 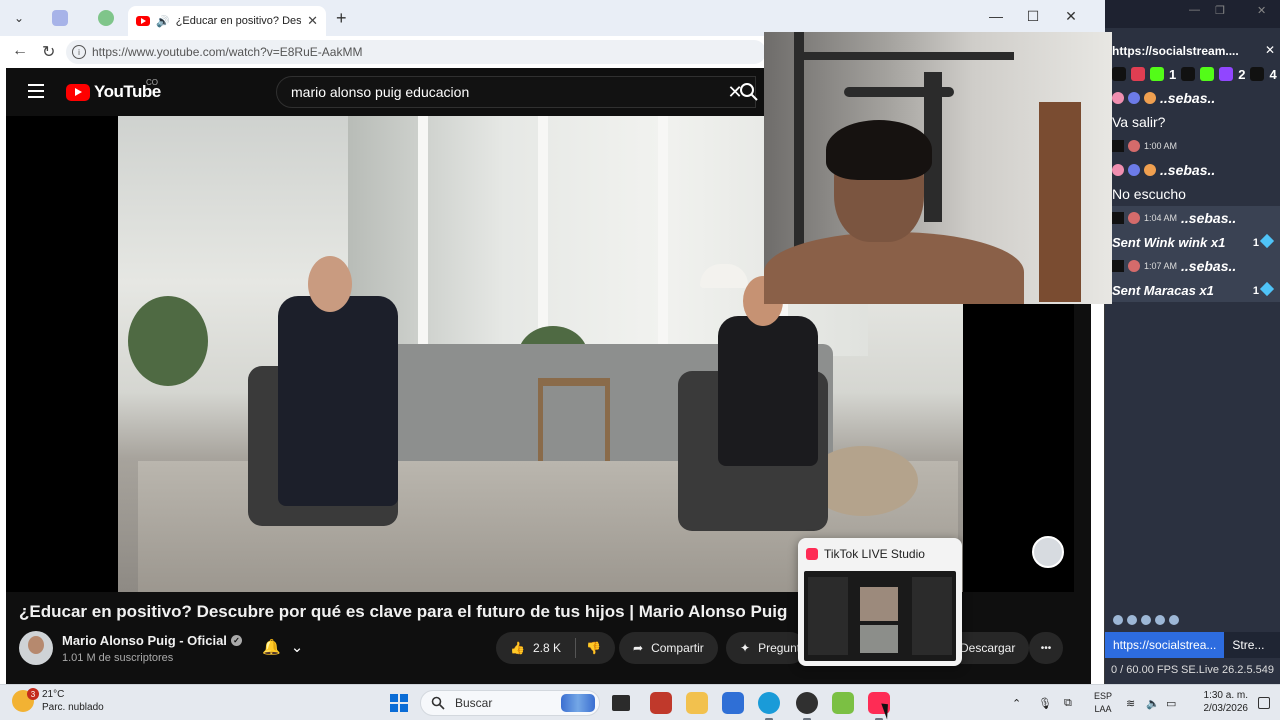 What do you see at coordinates (1149, 194) in the screenshot?
I see `chat-text: No escucho` at bounding box center [1149, 194].